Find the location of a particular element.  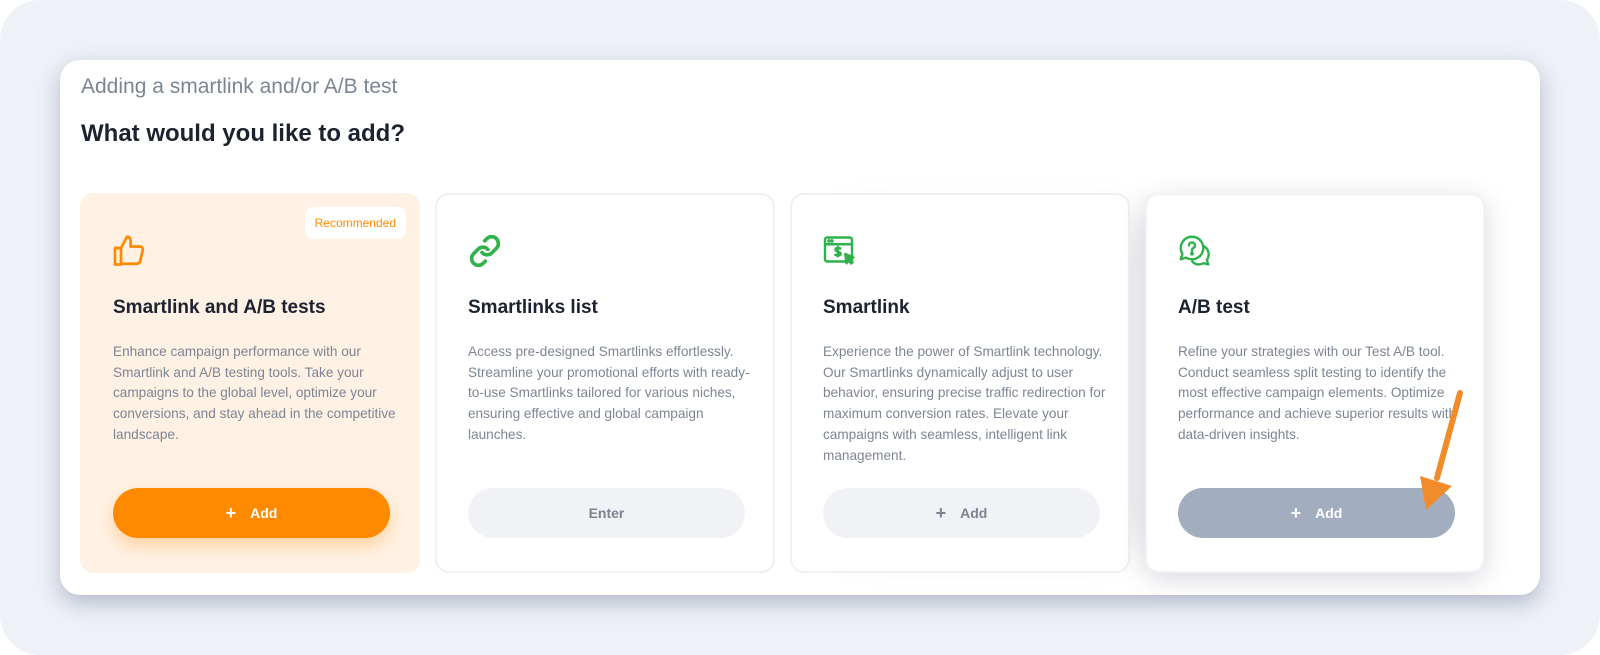

dialog-title: What would you like to add? is located at coordinates (243, 133).